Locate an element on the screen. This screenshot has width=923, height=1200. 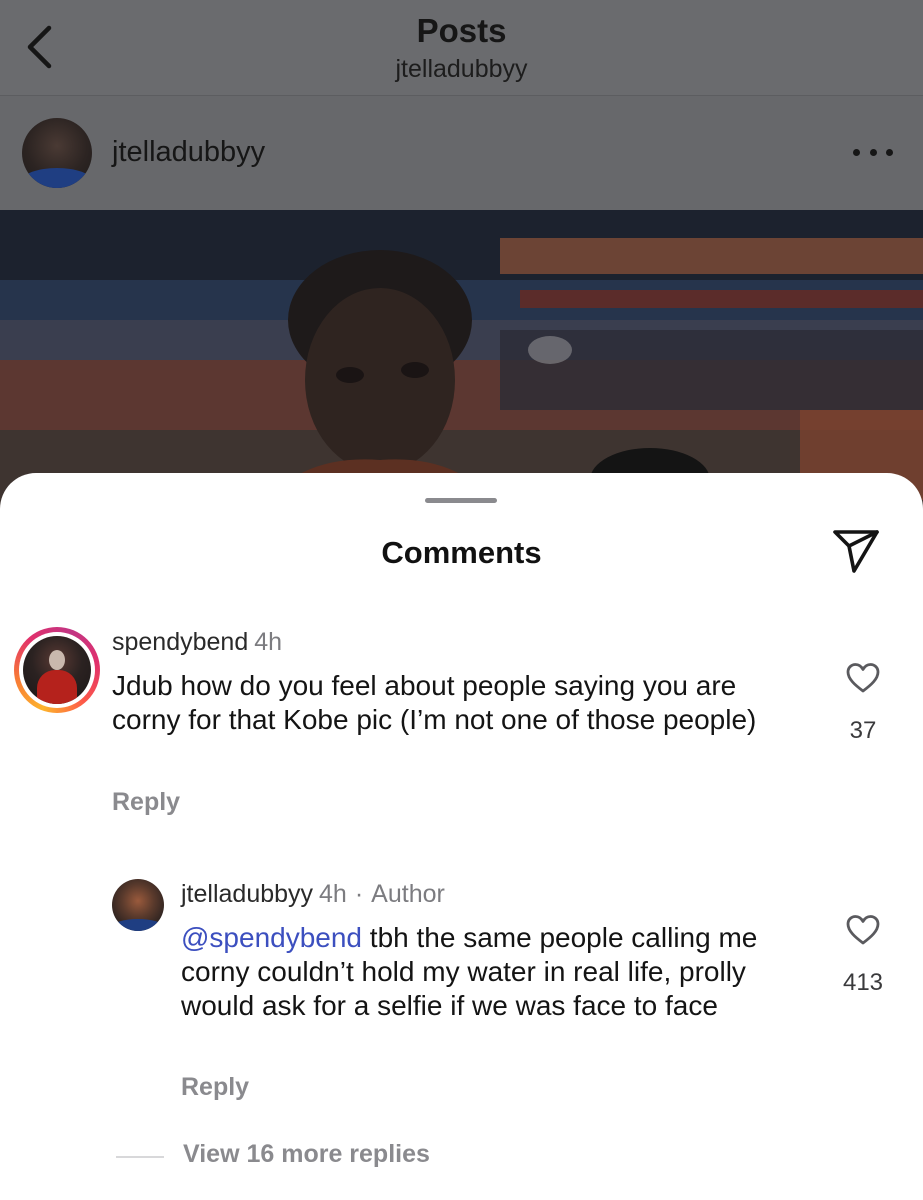
page-title: Posts is located at coordinates (461, 30).